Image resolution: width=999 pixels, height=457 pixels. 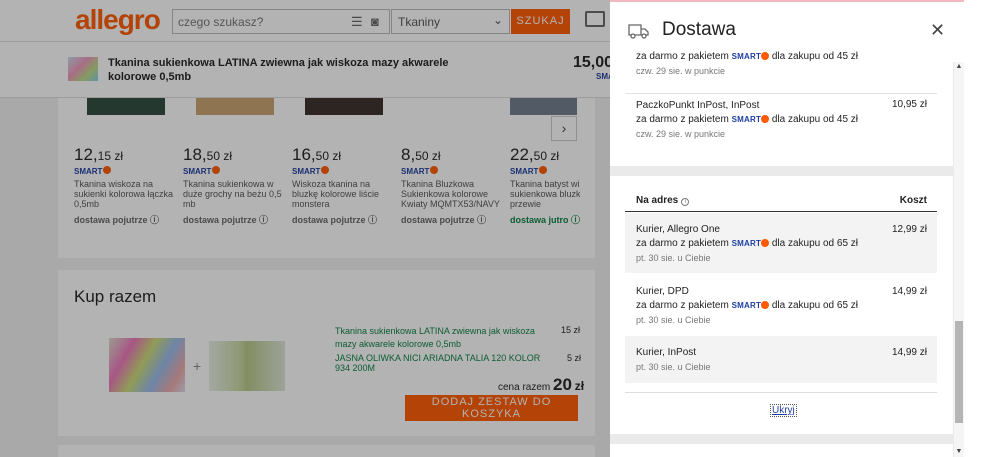 What do you see at coordinates (699, 29) in the screenshot?
I see `drawer-title: Dostawa` at bounding box center [699, 29].